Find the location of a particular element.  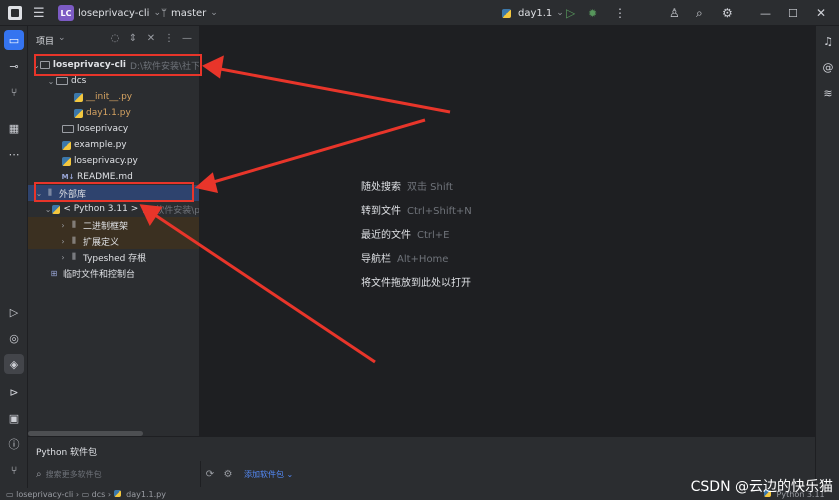

python-console-button: ◎ is located at coordinates (14, 338).